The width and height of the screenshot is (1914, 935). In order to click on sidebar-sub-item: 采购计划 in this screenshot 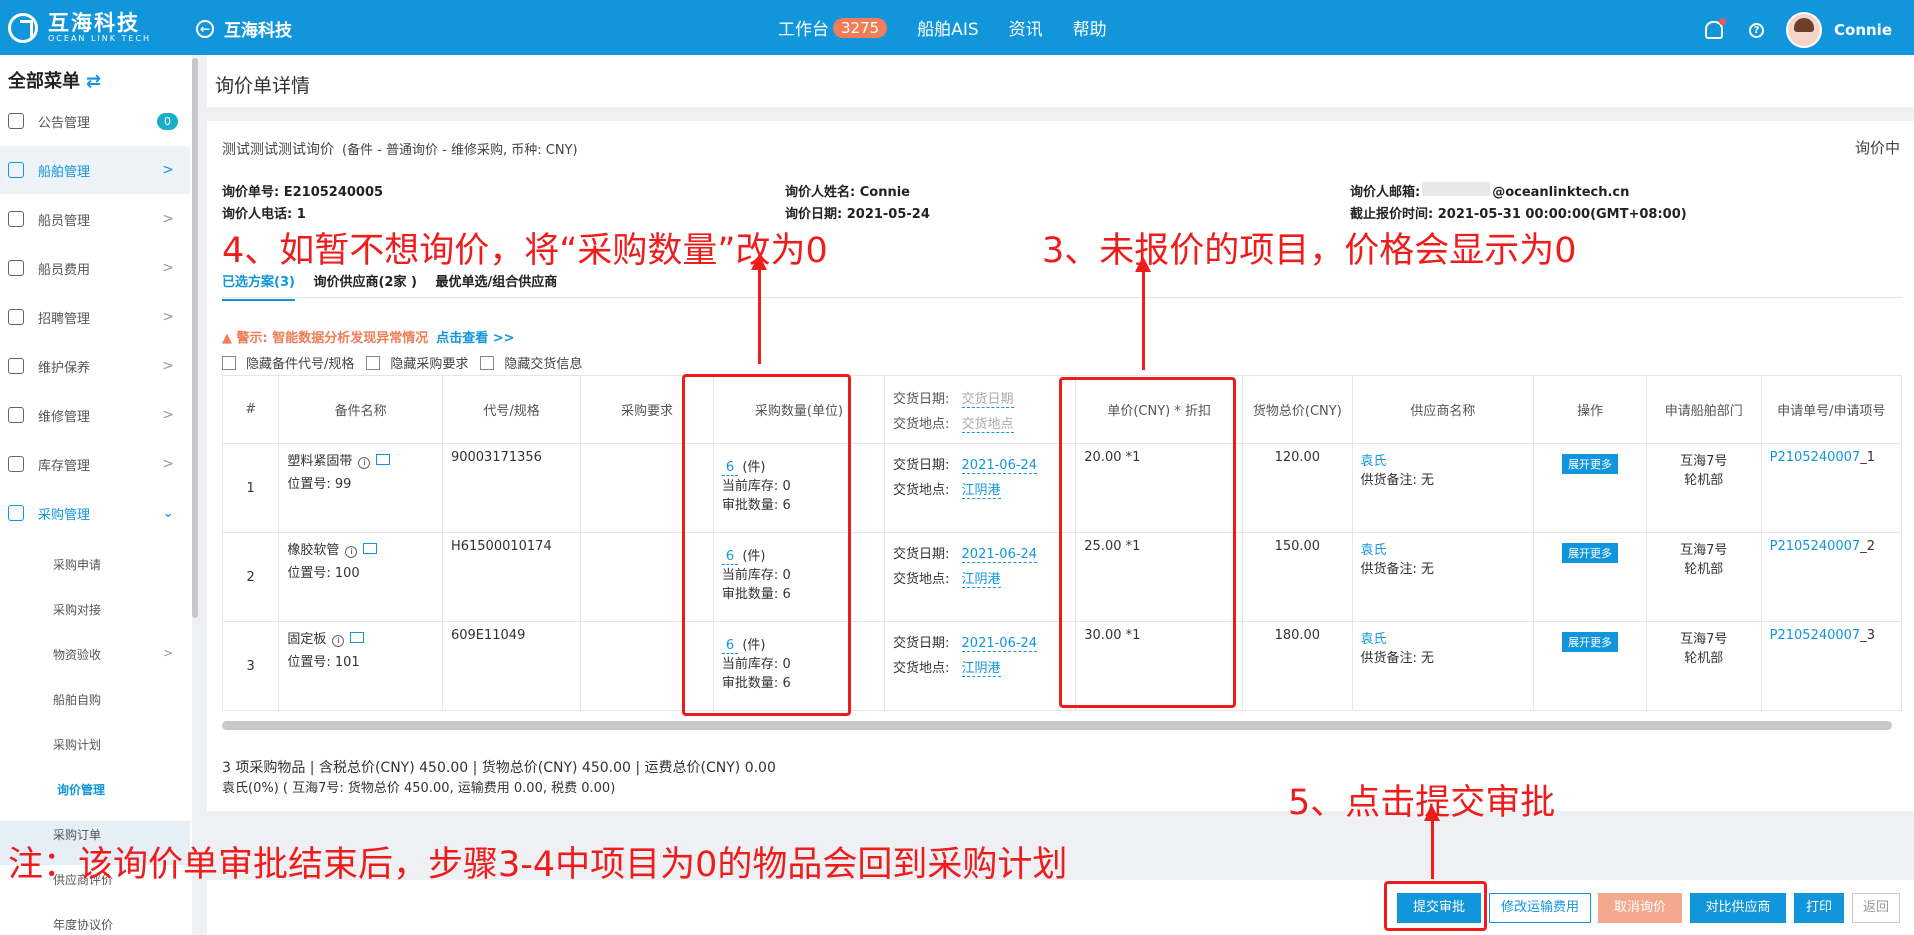, I will do `click(77, 744)`.